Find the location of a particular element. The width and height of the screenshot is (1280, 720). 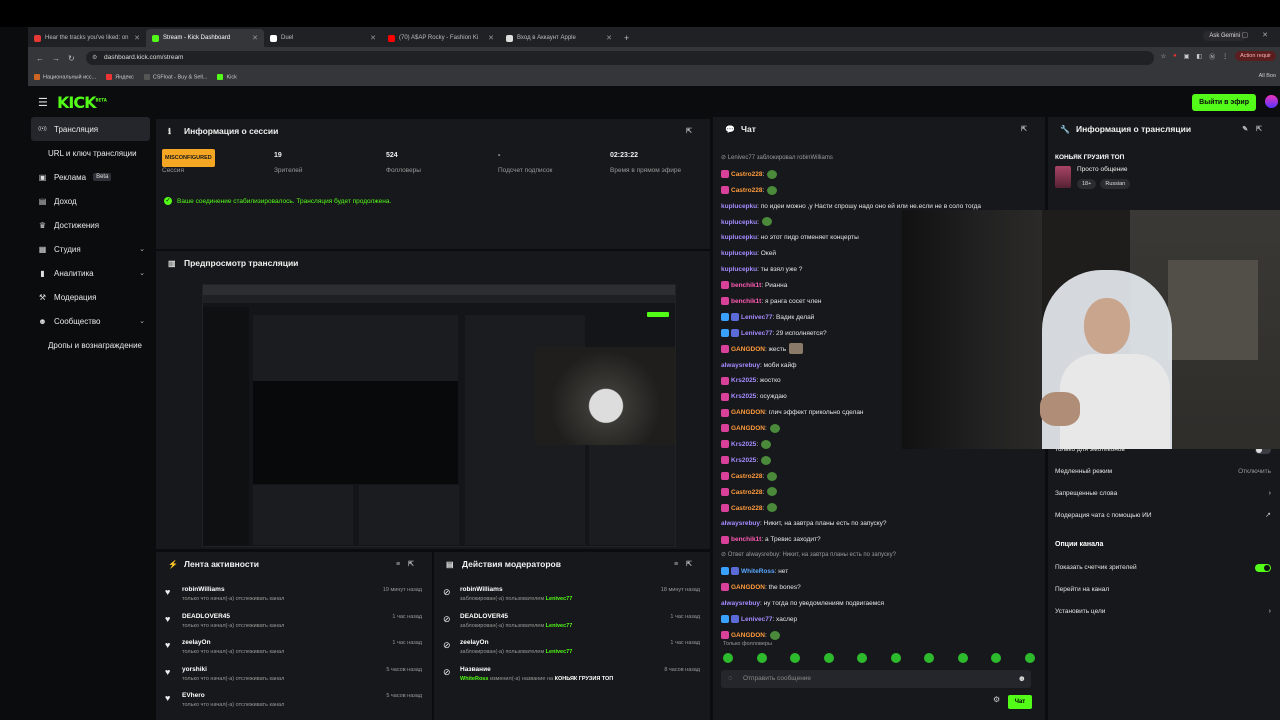

browser-tab: (70) A$AP Rocky - Fashion Ki ✕ is located at coordinates (441, 38).